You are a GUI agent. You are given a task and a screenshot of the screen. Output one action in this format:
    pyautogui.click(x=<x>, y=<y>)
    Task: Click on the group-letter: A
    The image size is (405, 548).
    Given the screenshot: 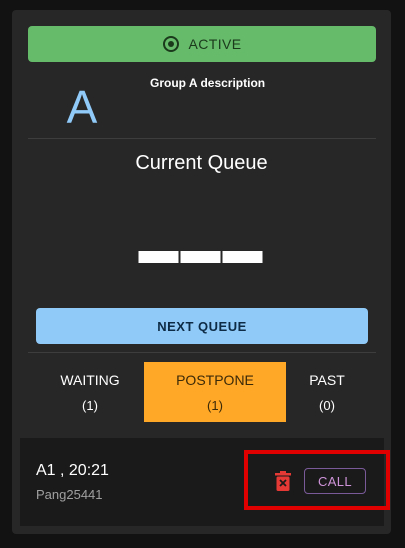 What is the action you would take?
    pyautogui.click(x=82, y=107)
    